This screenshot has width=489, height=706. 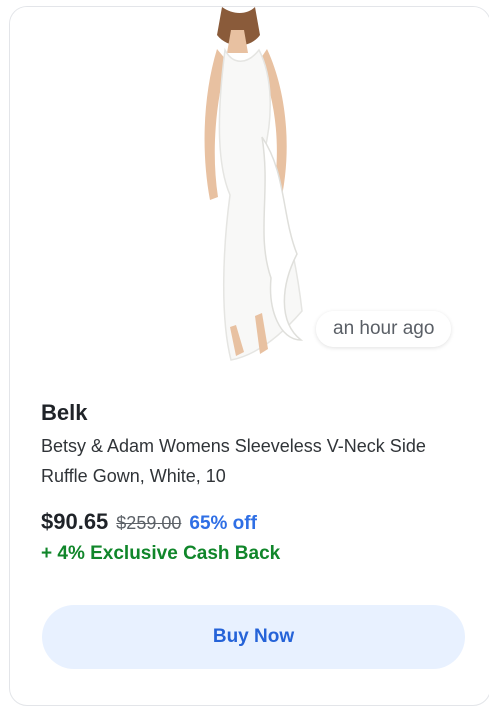 I want to click on discount-label: 65% off, so click(x=223, y=523).